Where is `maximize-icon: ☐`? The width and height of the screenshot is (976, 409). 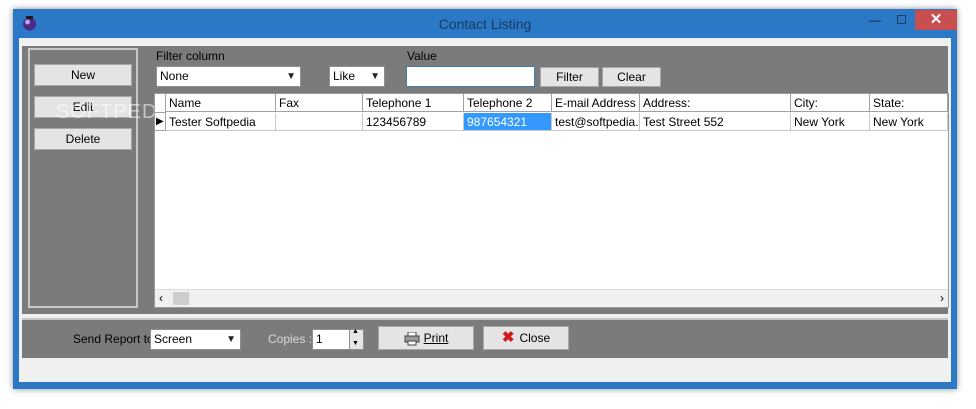
maximize-icon: ☐ is located at coordinates (901, 20).